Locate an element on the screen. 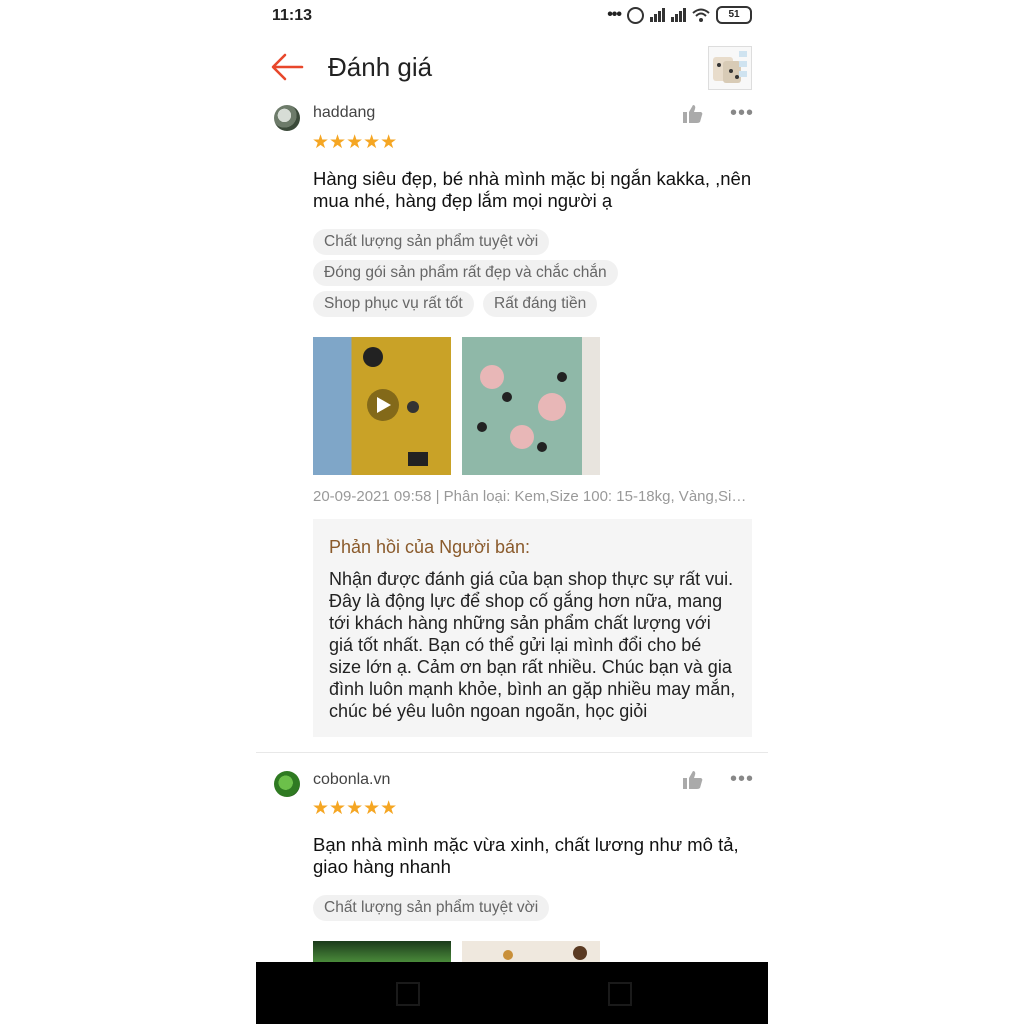  wifi-icon is located at coordinates (701, 15).